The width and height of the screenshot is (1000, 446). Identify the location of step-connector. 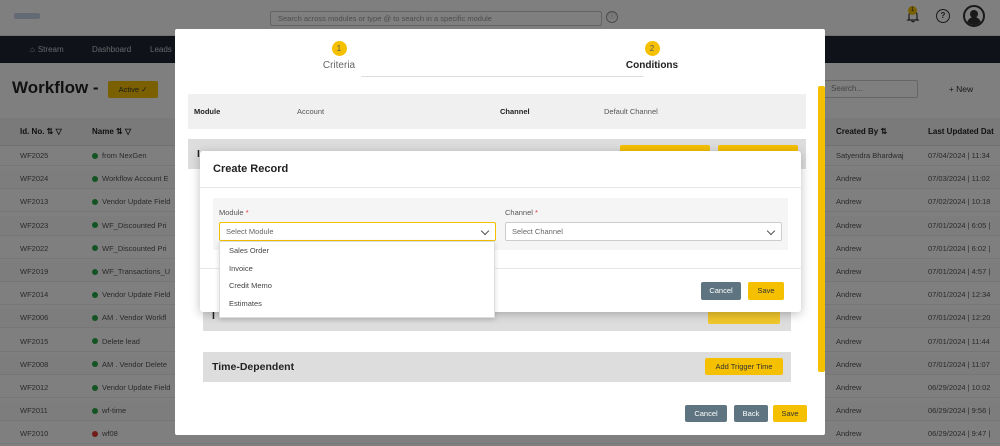
(502, 76).